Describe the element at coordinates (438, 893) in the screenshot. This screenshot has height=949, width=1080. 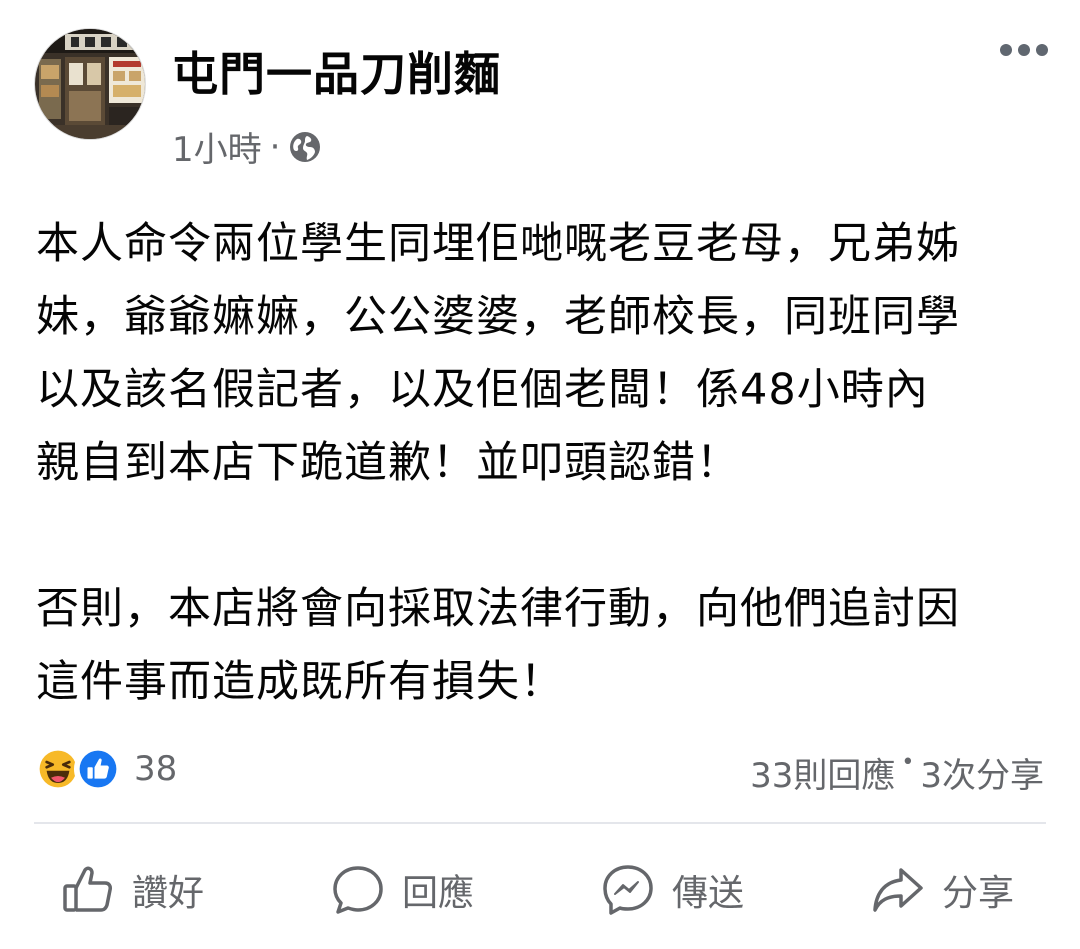
I see `comment-label: 回應` at that location.